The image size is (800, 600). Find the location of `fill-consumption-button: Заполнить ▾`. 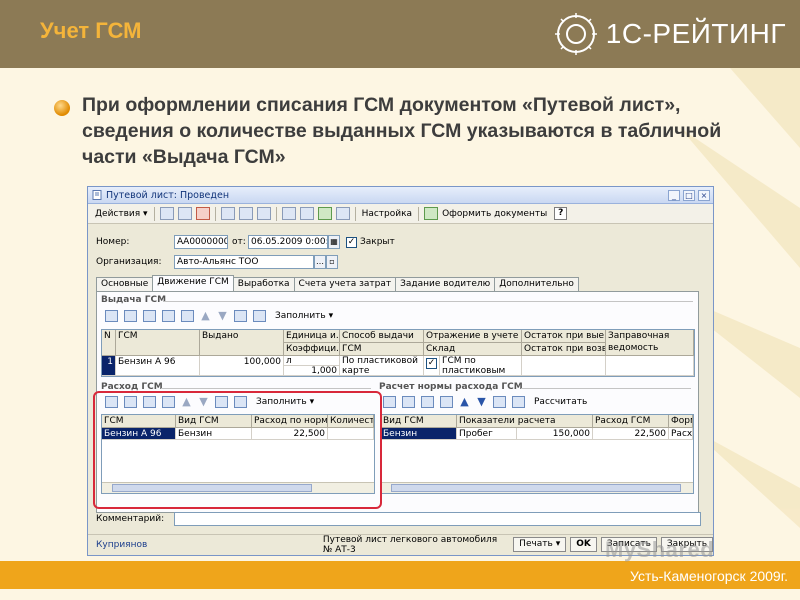

fill-consumption-button: Заполнить ▾ is located at coordinates (285, 402).